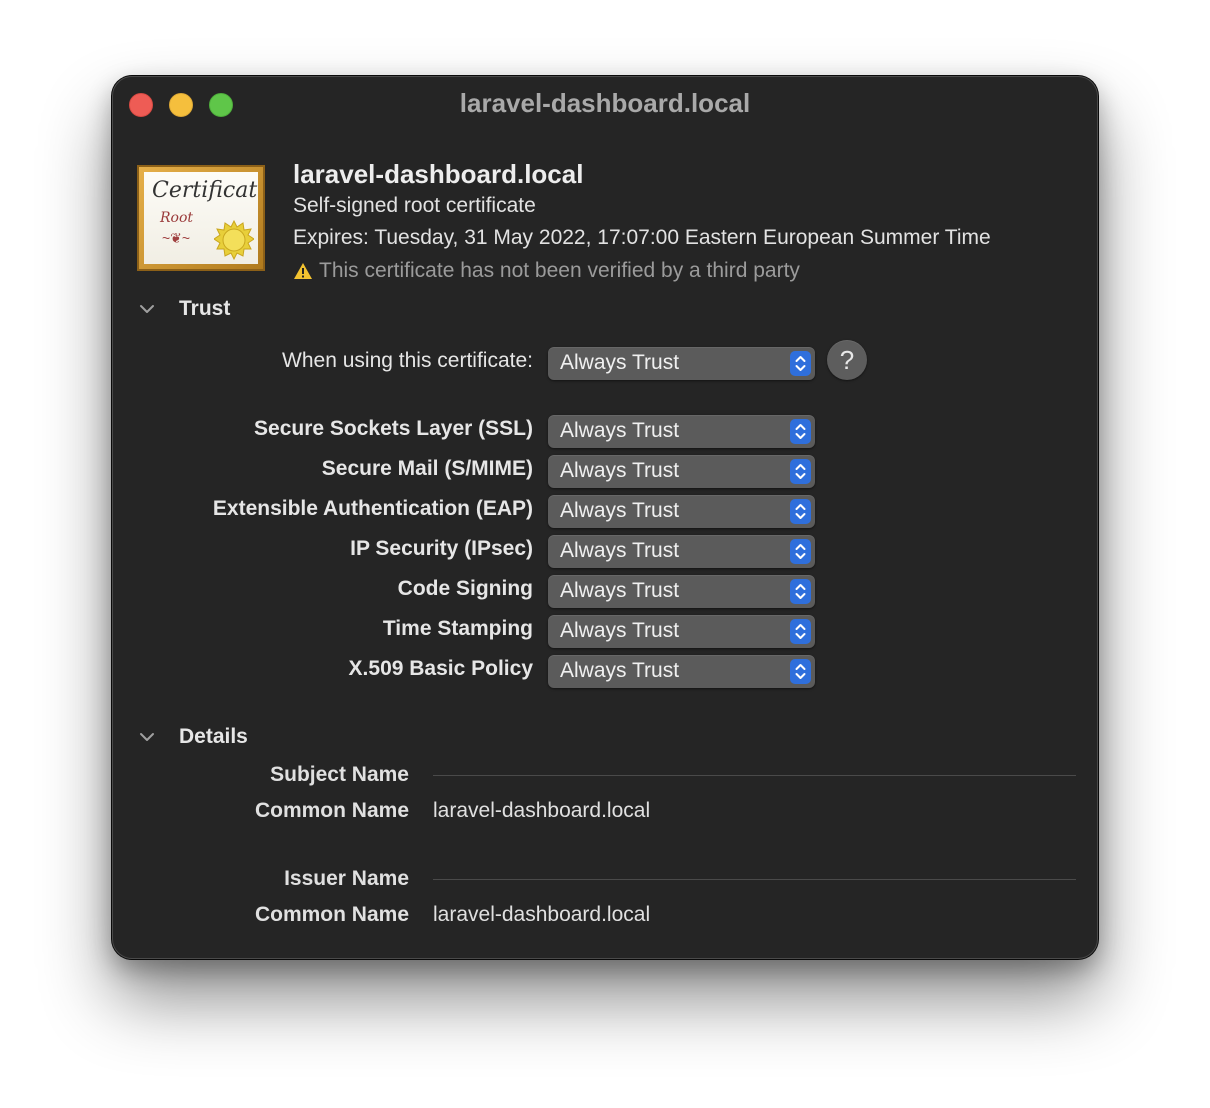  Describe the element at coordinates (201, 218) in the screenshot. I see `certificate-root-icon: Certificate Root ~❦~` at that location.